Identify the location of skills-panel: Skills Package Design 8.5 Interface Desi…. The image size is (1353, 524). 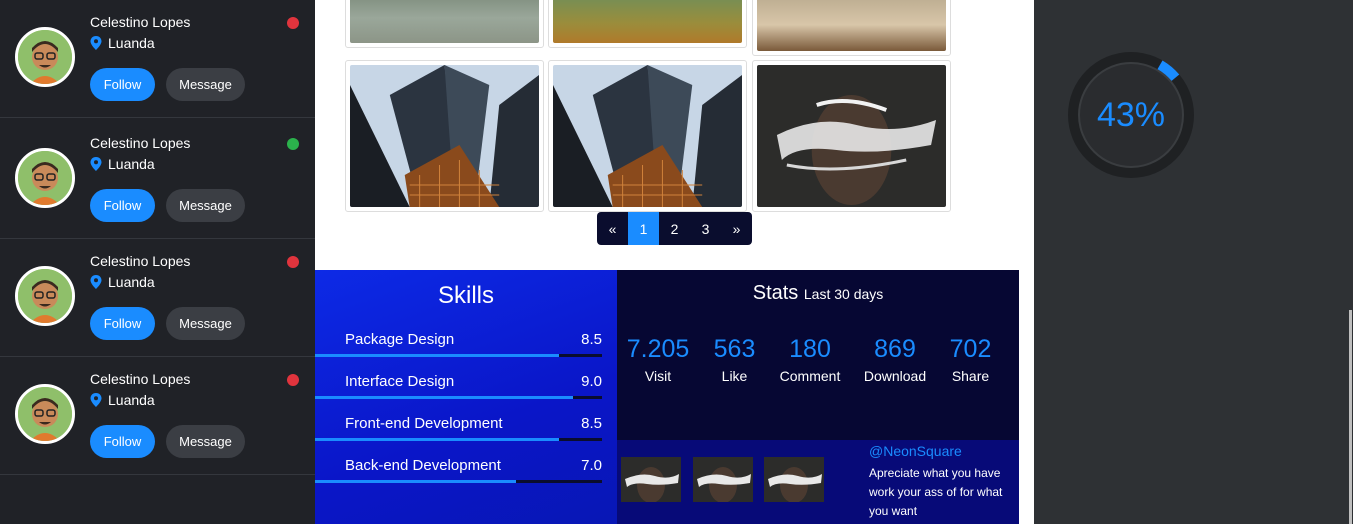
(466, 397).